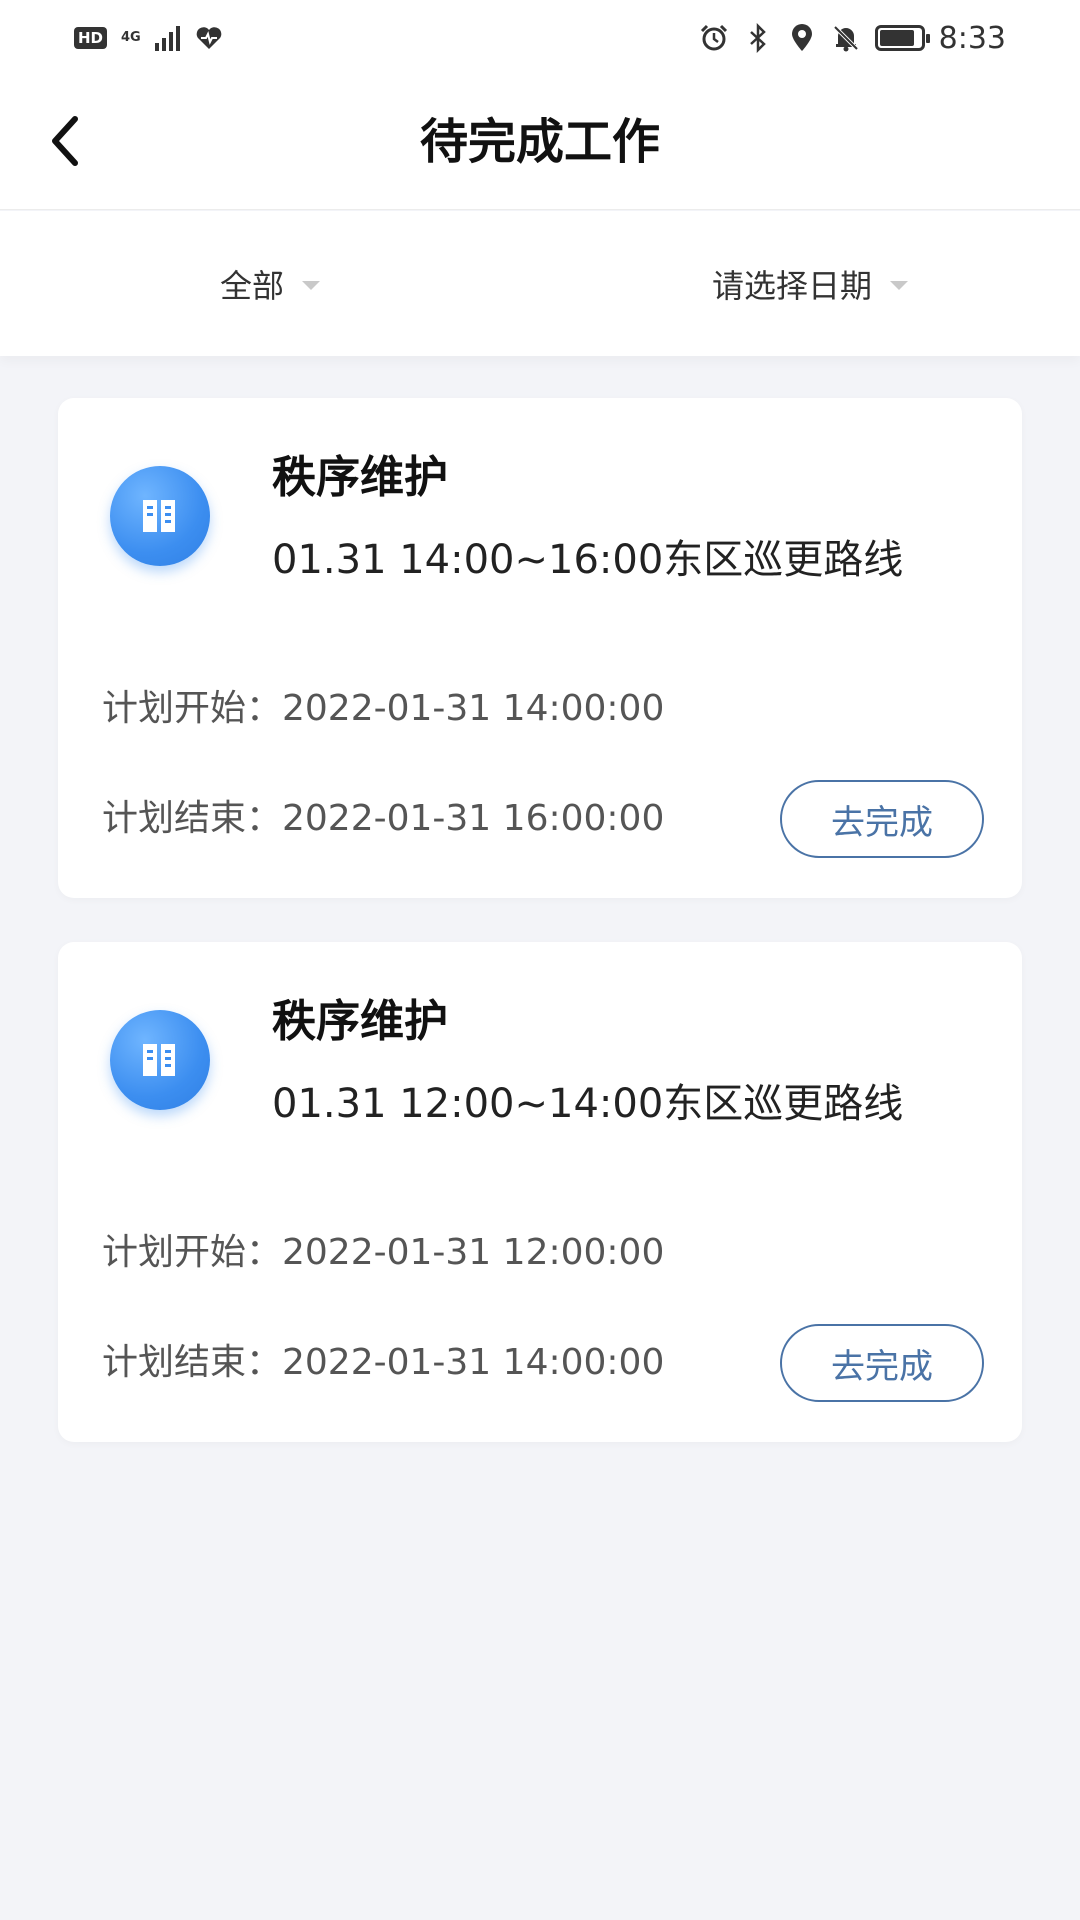  What do you see at coordinates (896, 38) in the screenshot?
I see `battery-fill` at bounding box center [896, 38].